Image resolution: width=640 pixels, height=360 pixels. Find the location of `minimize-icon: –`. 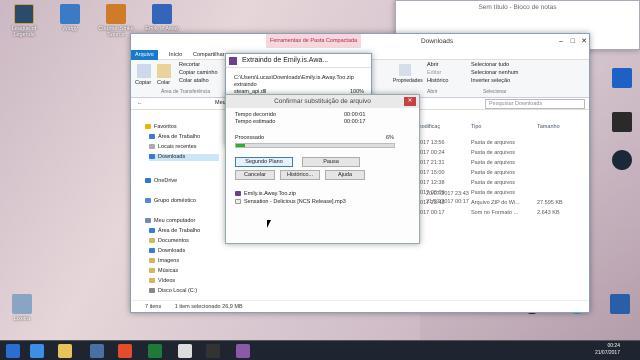

minimize-icon: – is located at coordinates (561, 42).